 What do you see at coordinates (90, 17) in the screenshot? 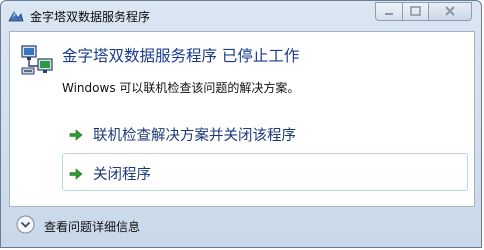
I see `window-title: 金字塔双数据服务程序` at bounding box center [90, 17].